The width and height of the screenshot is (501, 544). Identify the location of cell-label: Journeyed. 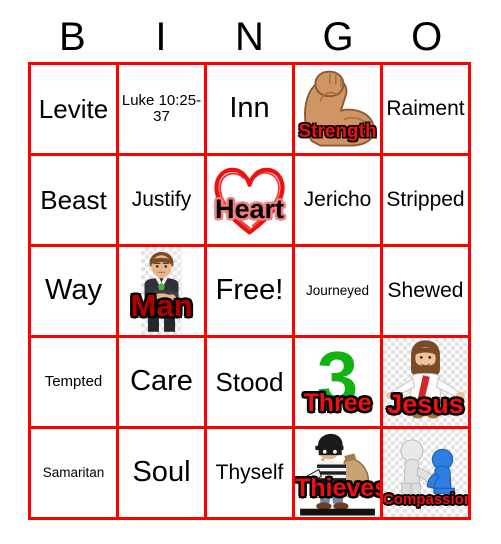
(337, 290).